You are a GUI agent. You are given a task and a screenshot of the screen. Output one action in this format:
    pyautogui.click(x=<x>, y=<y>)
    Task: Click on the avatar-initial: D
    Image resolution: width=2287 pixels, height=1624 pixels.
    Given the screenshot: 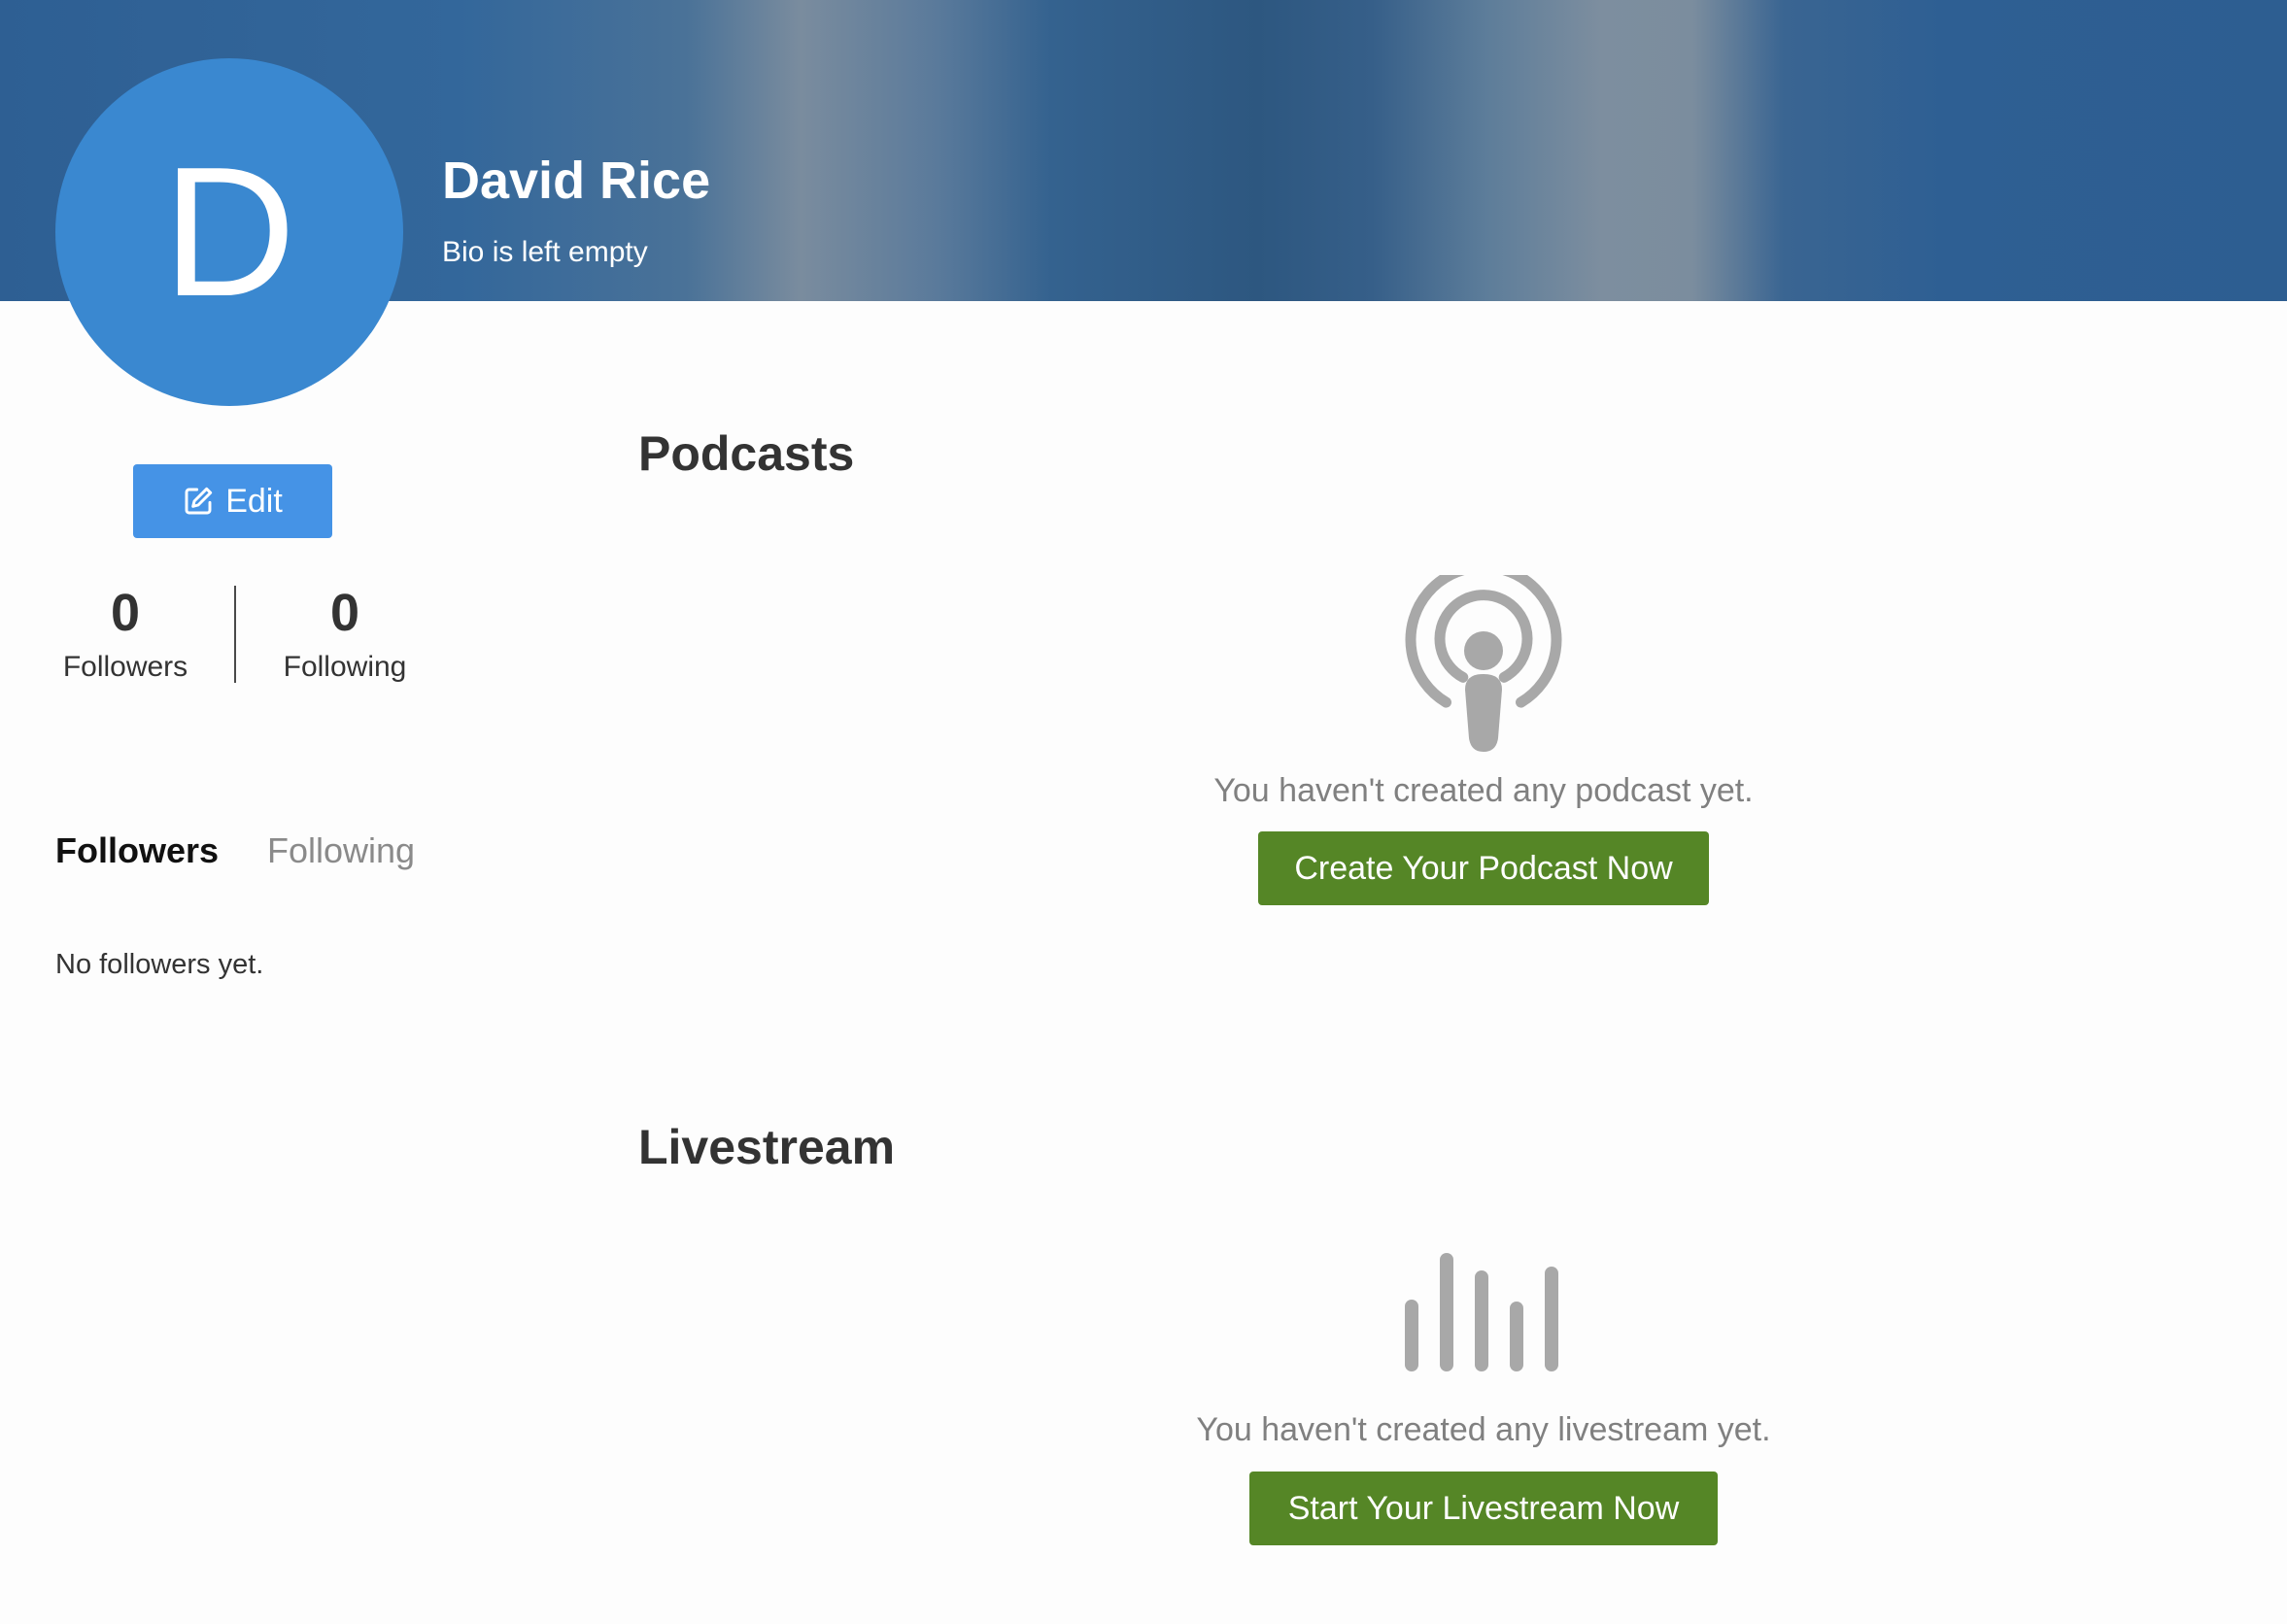 What is the action you would take?
    pyautogui.click(x=229, y=232)
    